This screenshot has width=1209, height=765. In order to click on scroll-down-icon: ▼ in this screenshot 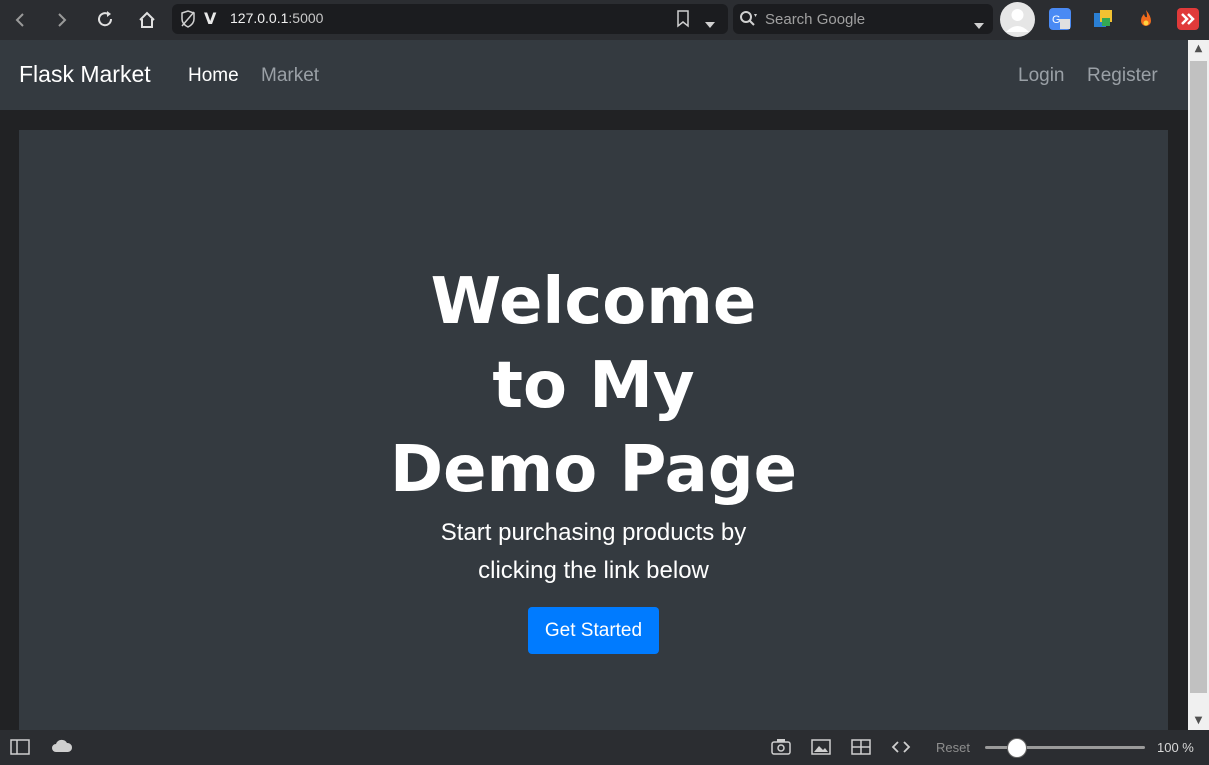, I will do `click(1198, 720)`.